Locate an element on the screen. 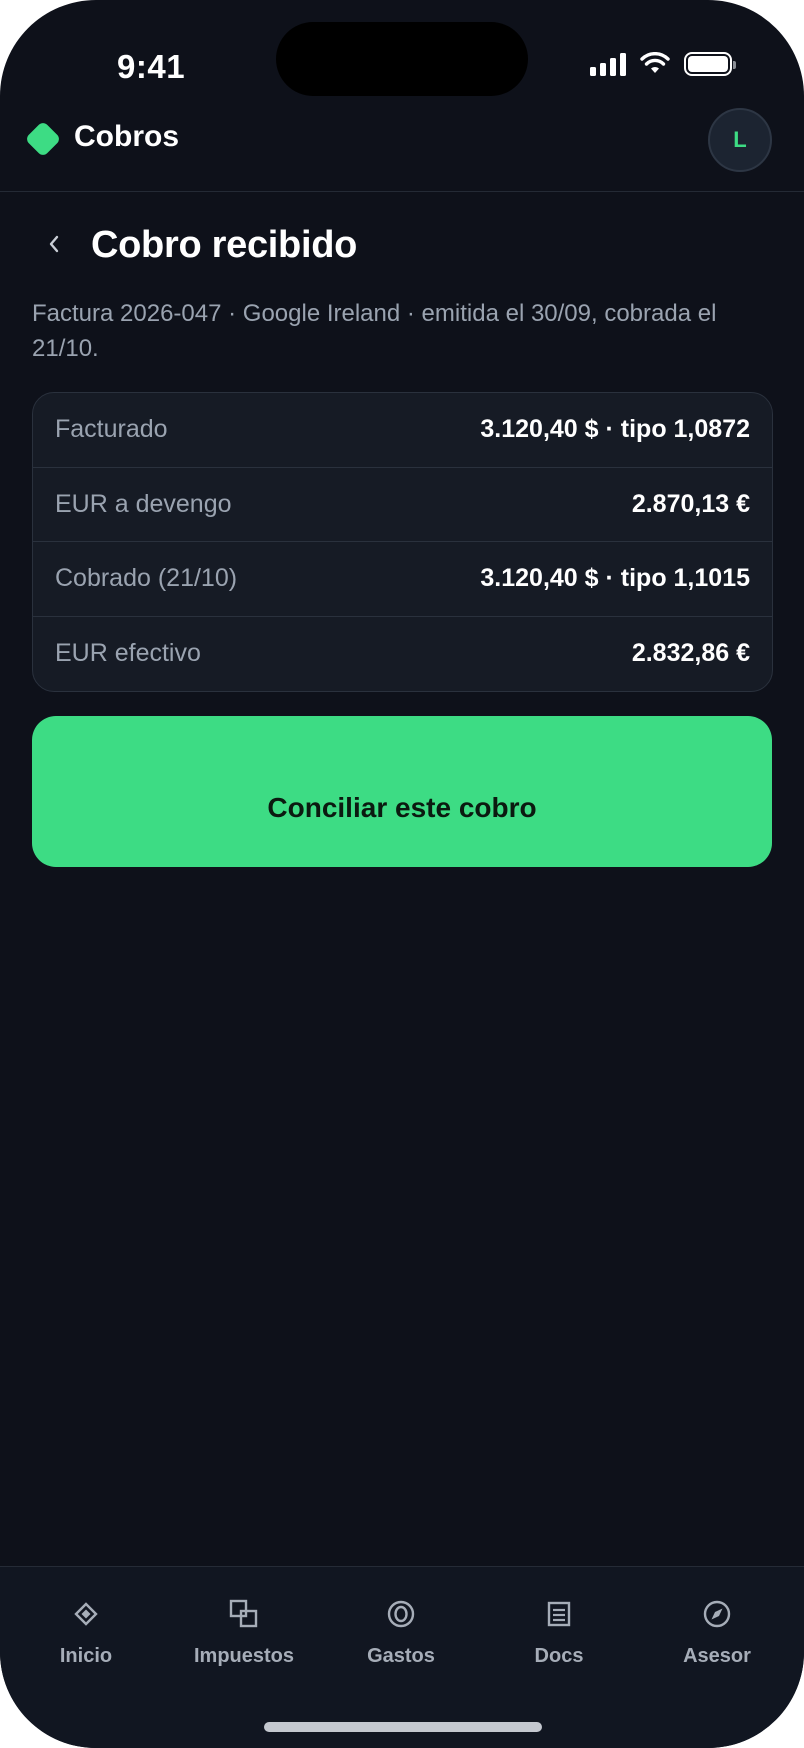  nav-label: Docs is located at coordinates (559, 1656).